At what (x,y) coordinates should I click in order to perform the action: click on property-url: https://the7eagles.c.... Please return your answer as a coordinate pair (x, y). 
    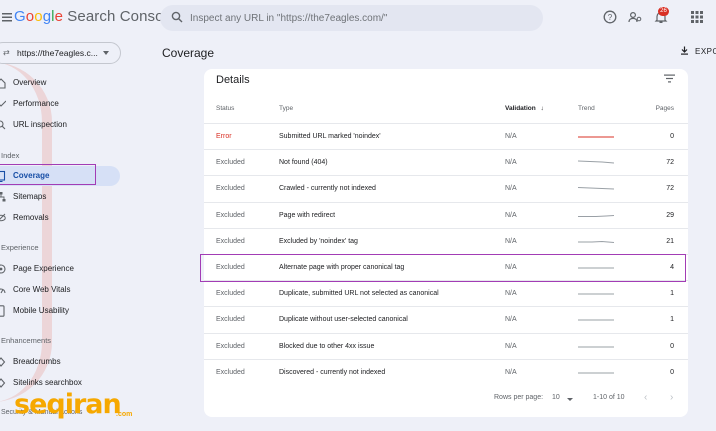
    Looking at the image, I should click on (57, 53).